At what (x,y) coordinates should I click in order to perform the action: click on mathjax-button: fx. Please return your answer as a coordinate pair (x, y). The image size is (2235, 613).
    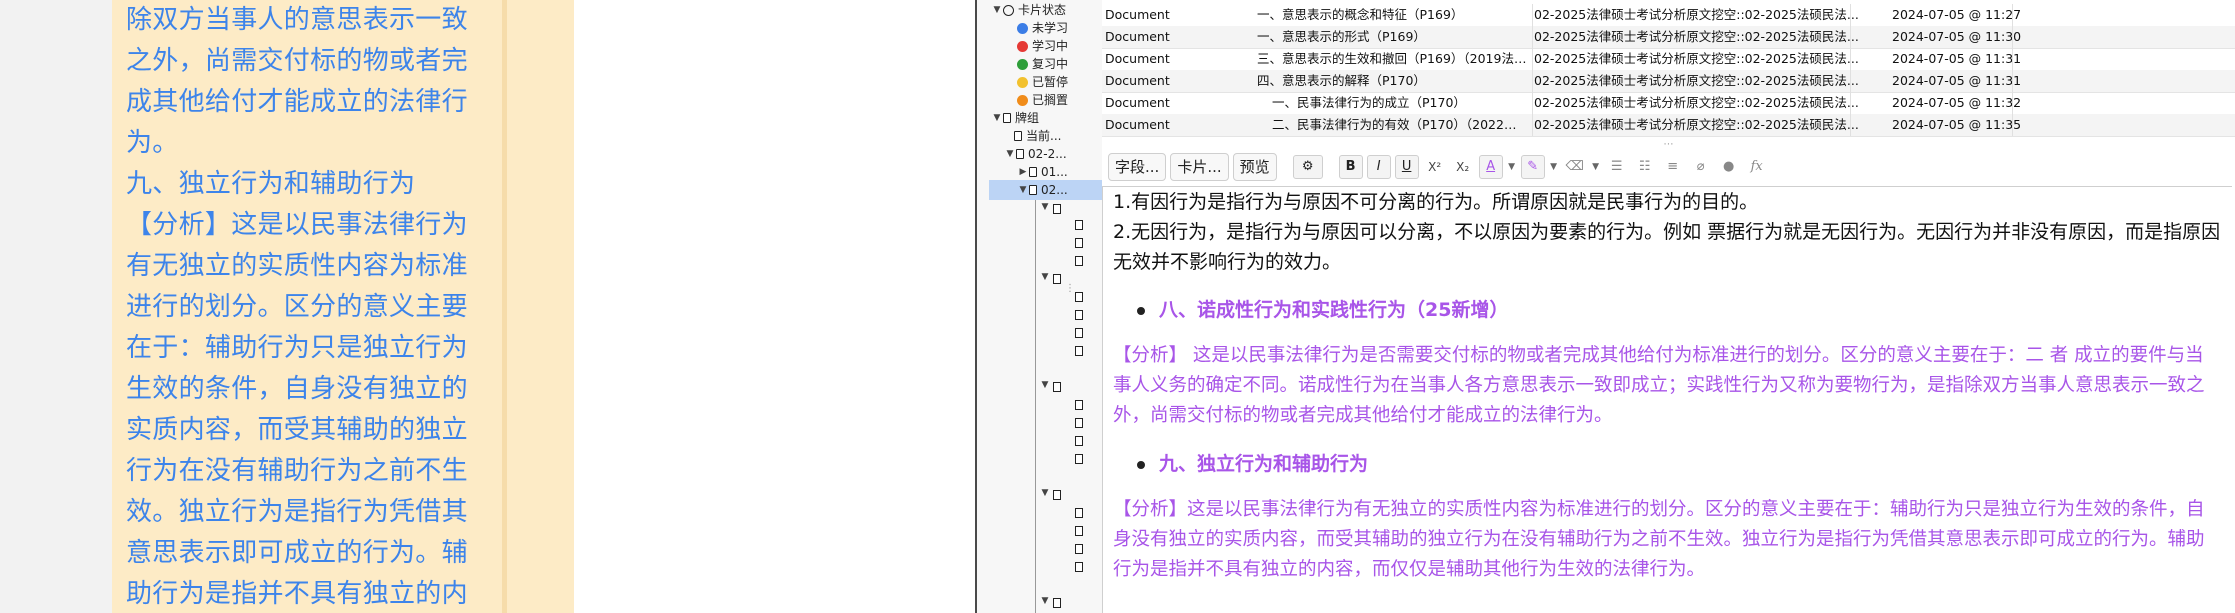
    Looking at the image, I should click on (1757, 167).